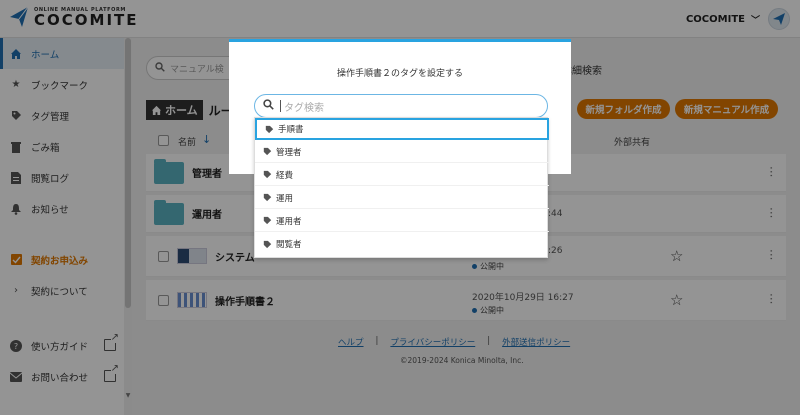 The height and width of the screenshot is (415, 800). I want to click on tag-option-label: 閲覧者, so click(289, 245).